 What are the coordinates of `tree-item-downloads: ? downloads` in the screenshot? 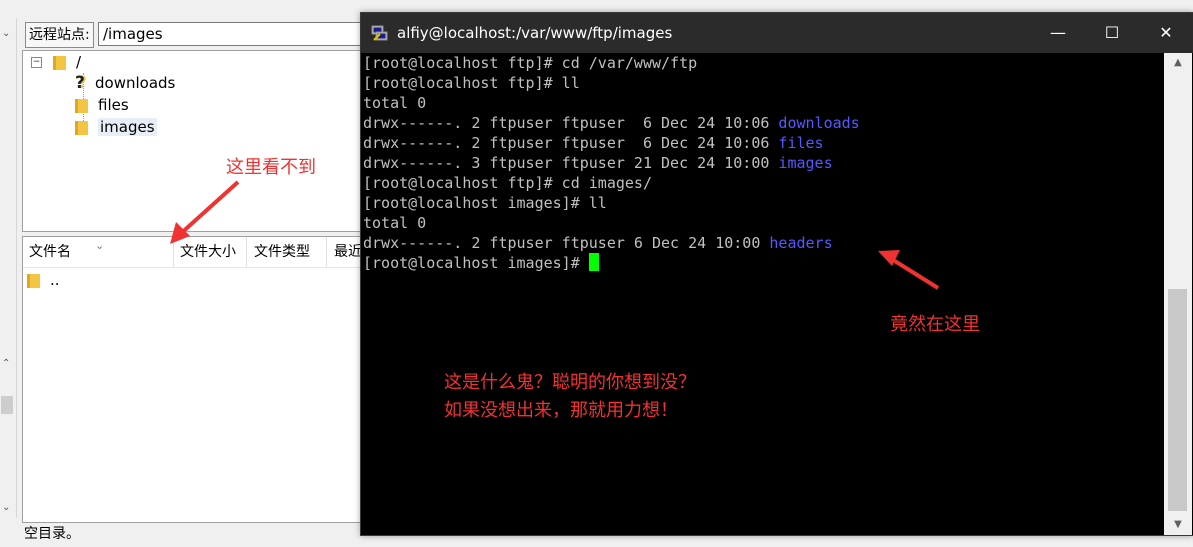 It's located at (125, 83).